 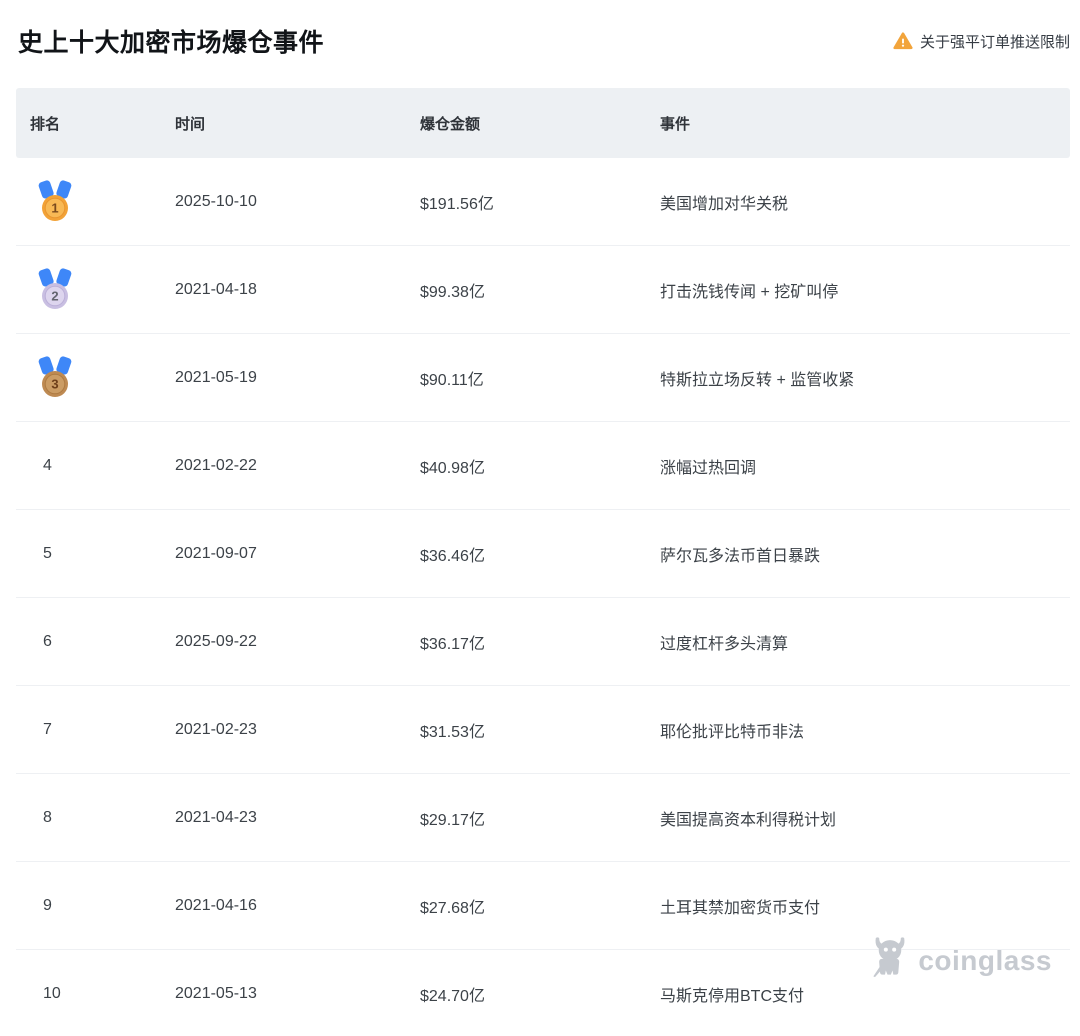 What do you see at coordinates (452, 380) in the screenshot?
I see `amount-cell: $90.11亿` at bounding box center [452, 380].